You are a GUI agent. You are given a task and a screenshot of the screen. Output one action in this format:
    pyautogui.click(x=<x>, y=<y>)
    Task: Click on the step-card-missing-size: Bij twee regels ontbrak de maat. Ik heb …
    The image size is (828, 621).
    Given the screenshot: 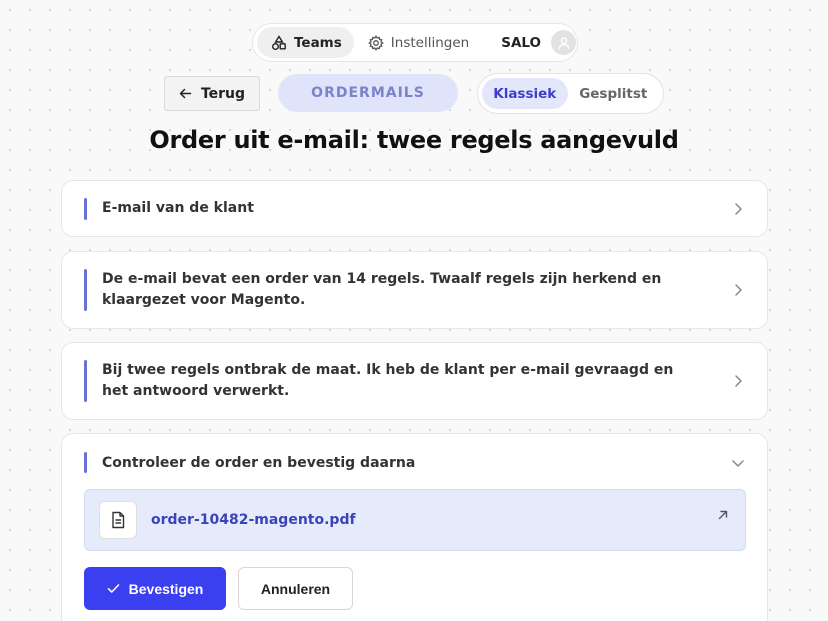 What is the action you would take?
    pyautogui.click(x=414, y=381)
    